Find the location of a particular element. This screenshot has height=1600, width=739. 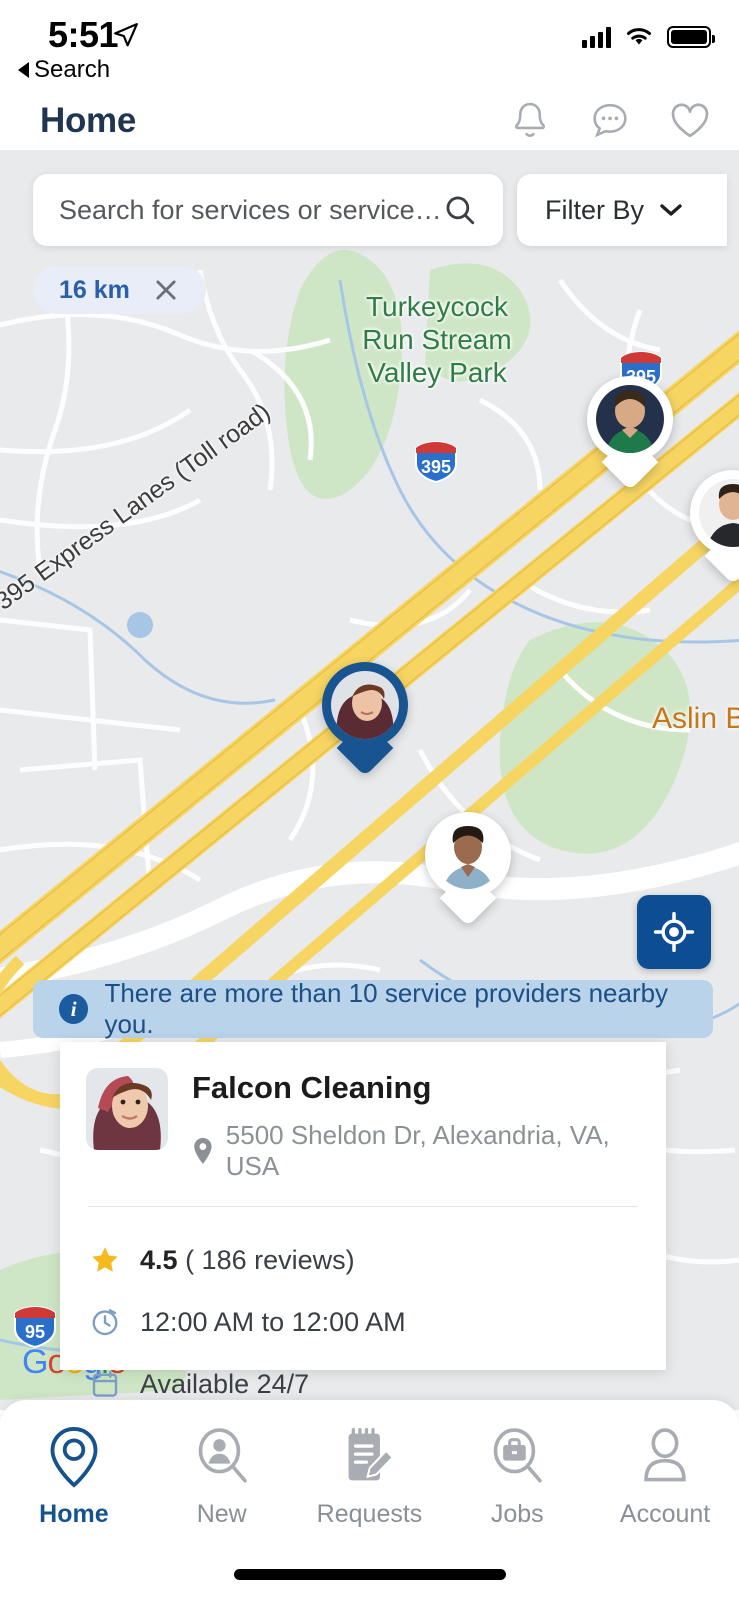

map-label-park: Turkeycock Run Stream Valley Park is located at coordinates (437, 339).